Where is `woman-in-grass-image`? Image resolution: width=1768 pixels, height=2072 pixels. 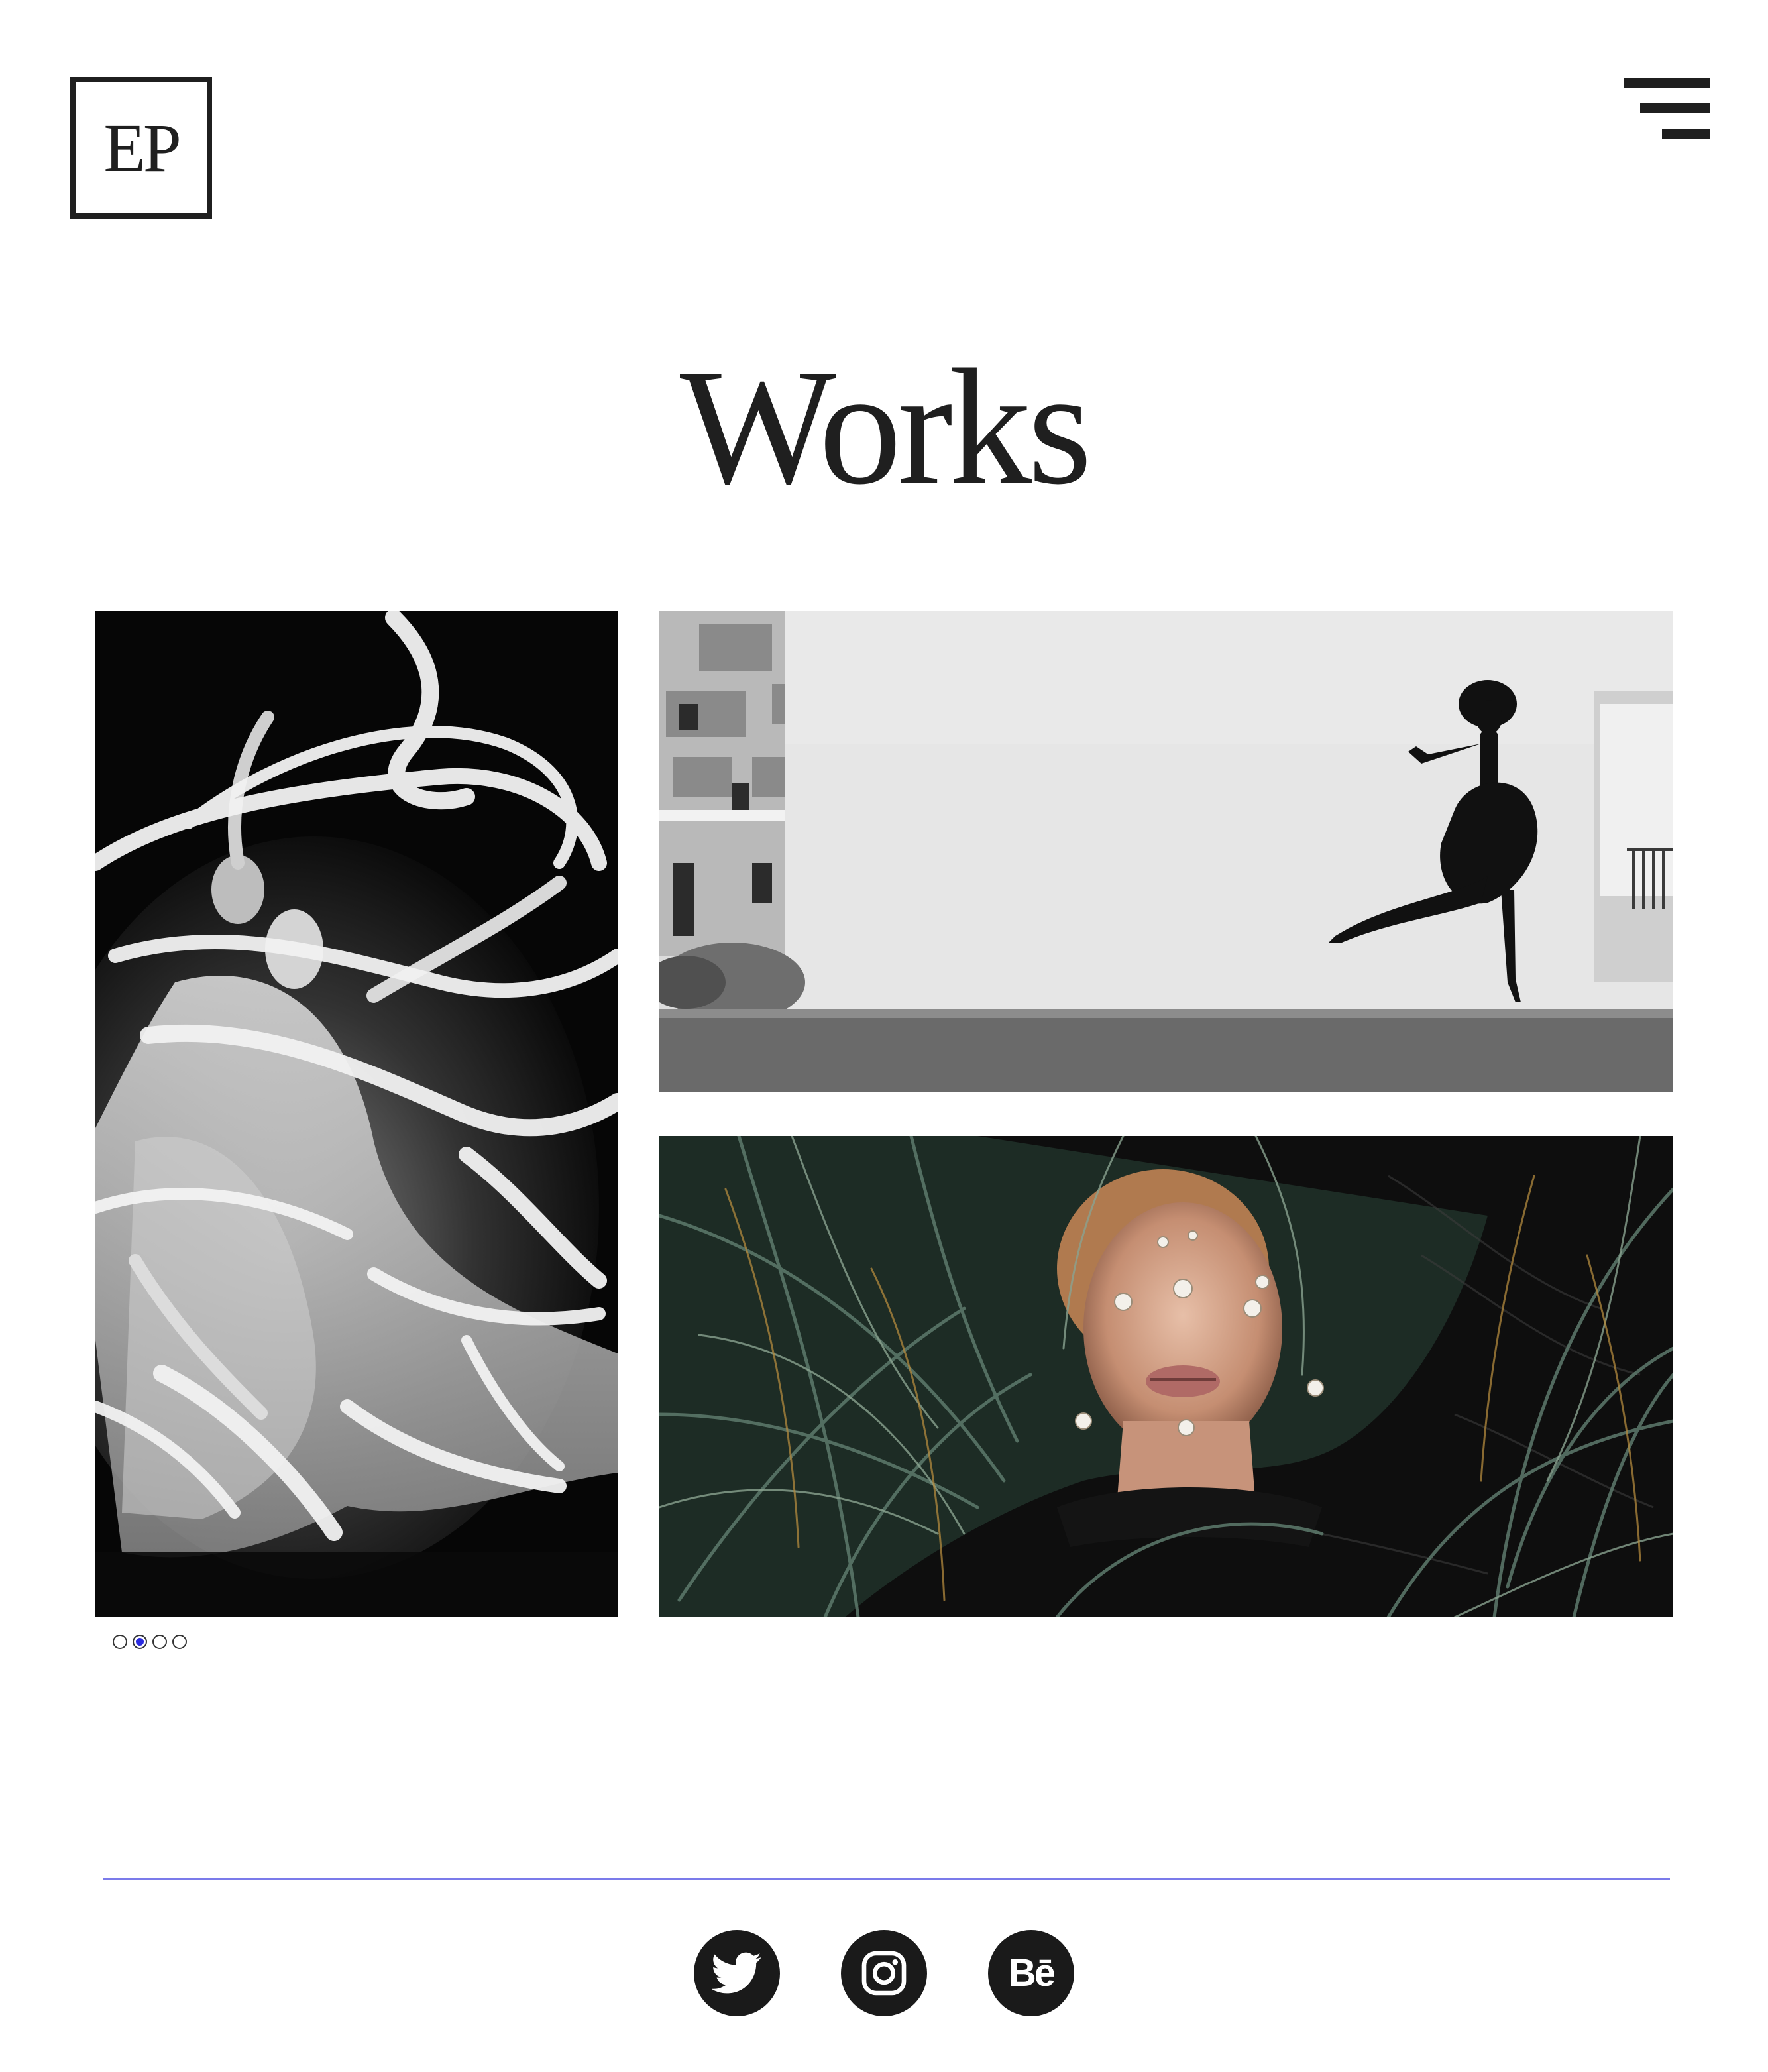 woman-in-grass-image is located at coordinates (1166, 1376).